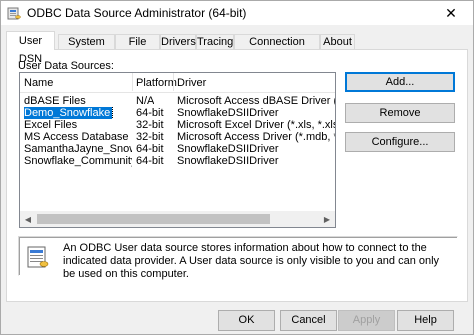  I want to click on column-header-name: Name, so click(38, 83).